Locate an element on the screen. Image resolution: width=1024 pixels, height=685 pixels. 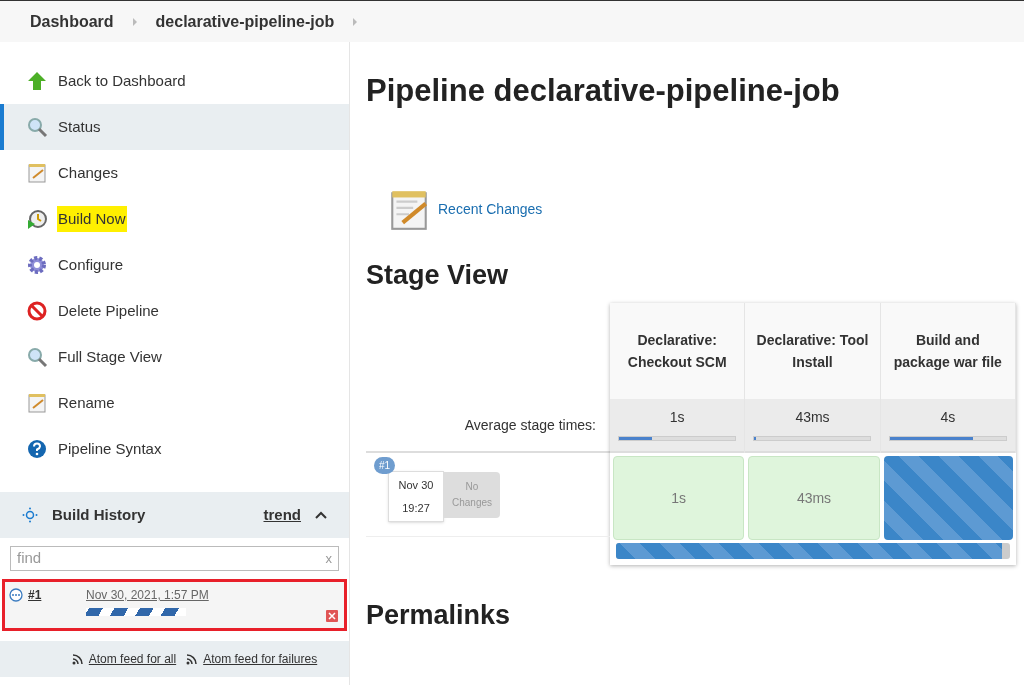
run-date: Nov 30 is located at coordinates (416, 485).